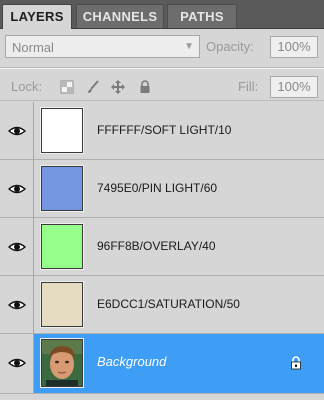 The image size is (324, 400). Describe the element at coordinates (37, 16) in the screenshot. I see `tab-layers: LAYERS` at that location.